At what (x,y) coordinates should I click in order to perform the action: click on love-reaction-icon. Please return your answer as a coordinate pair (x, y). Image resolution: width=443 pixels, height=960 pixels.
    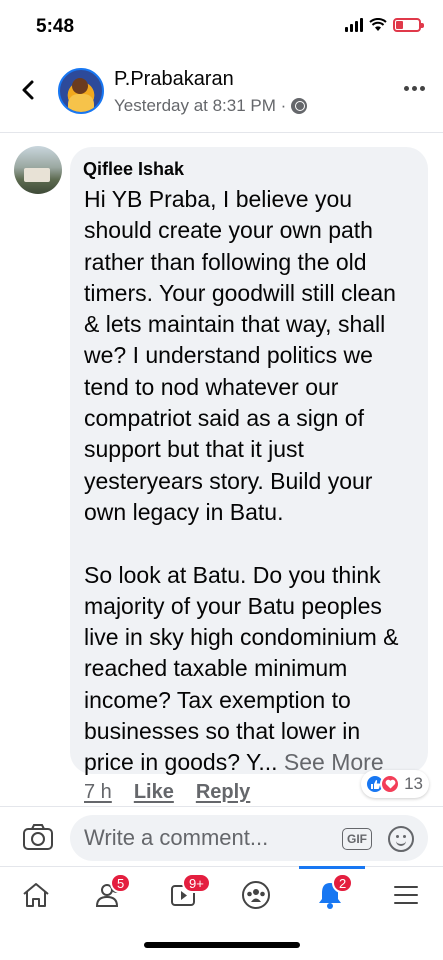
    Looking at the image, I should click on (390, 784).